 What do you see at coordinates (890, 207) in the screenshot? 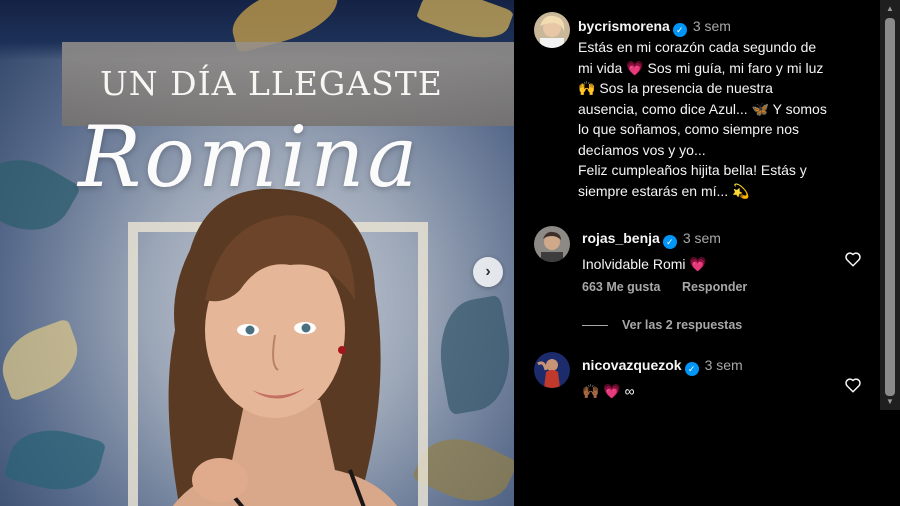
I see `scrollbar-thumb` at bounding box center [890, 207].